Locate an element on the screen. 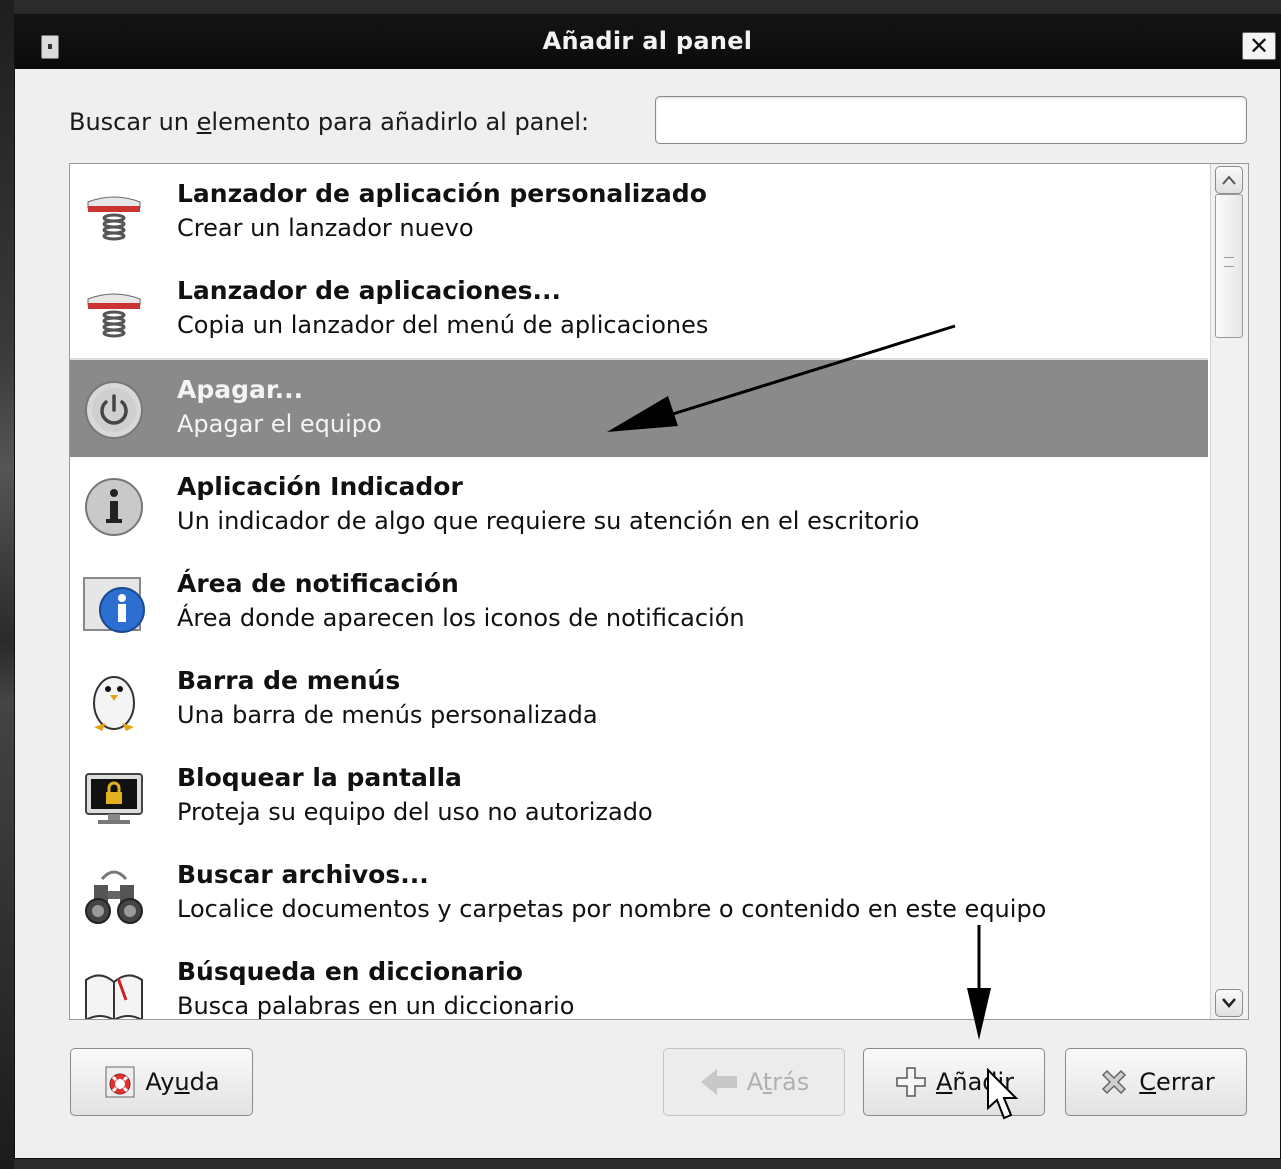  item-name: Búsqueda en diccionario is located at coordinates (350, 971).